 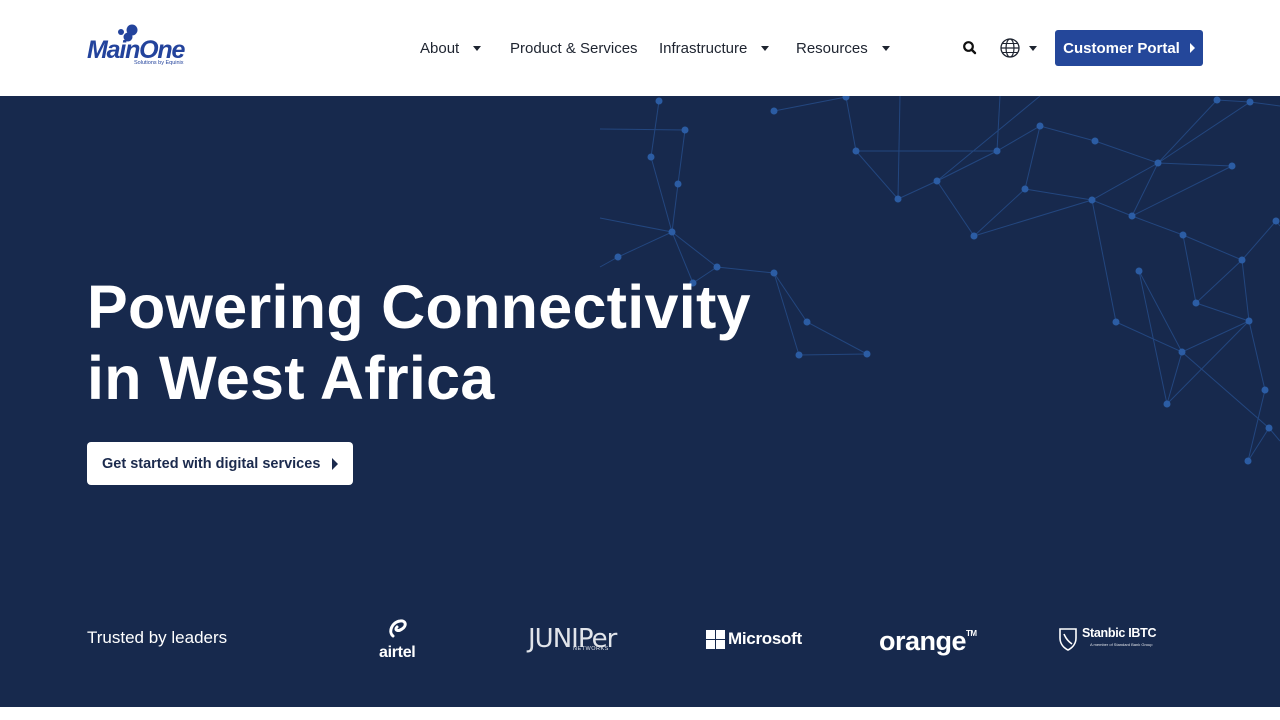 I want to click on nav-item-infrastructure: Infrastructure, so click(x=714, y=48).